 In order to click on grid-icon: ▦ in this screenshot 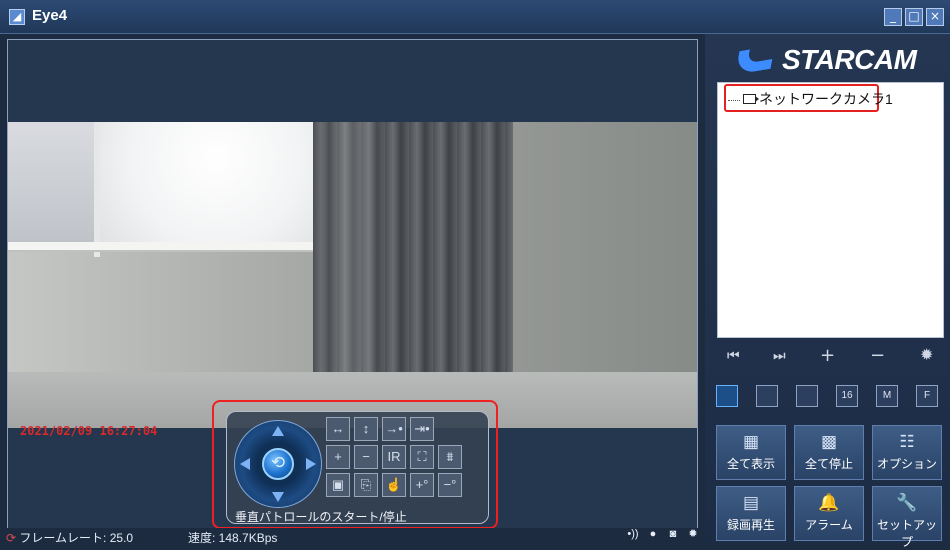, I will do `click(751, 441)`.